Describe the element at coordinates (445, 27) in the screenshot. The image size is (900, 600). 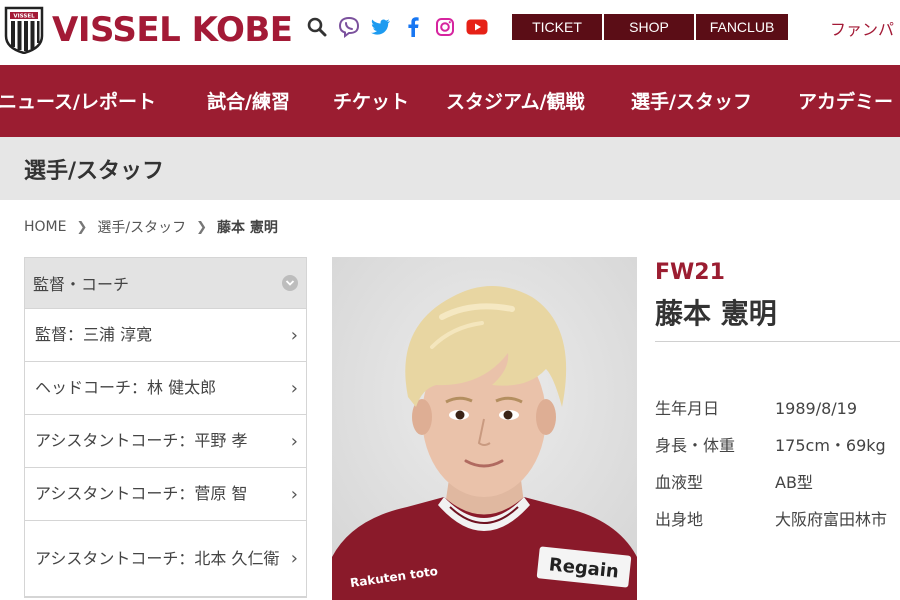
I see `instagram-icon` at that location.